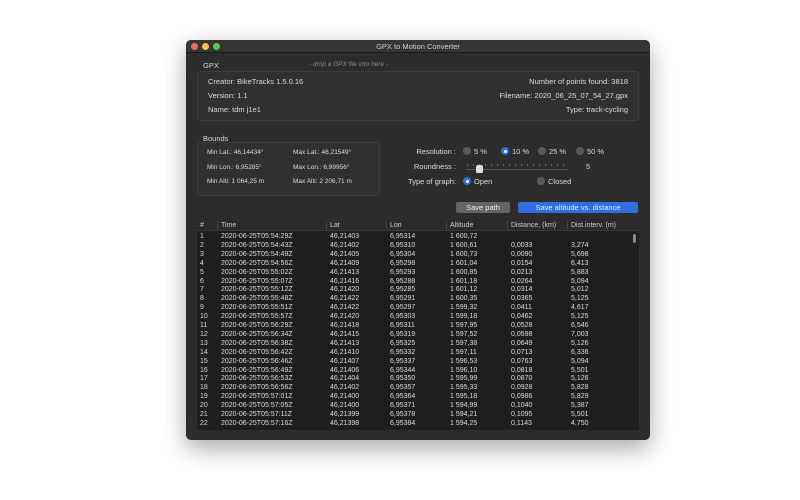  What do you see at coordinates (541, 181) in the screenshot?
I see `graph-closed-radio` at bounding box center [541, 181].